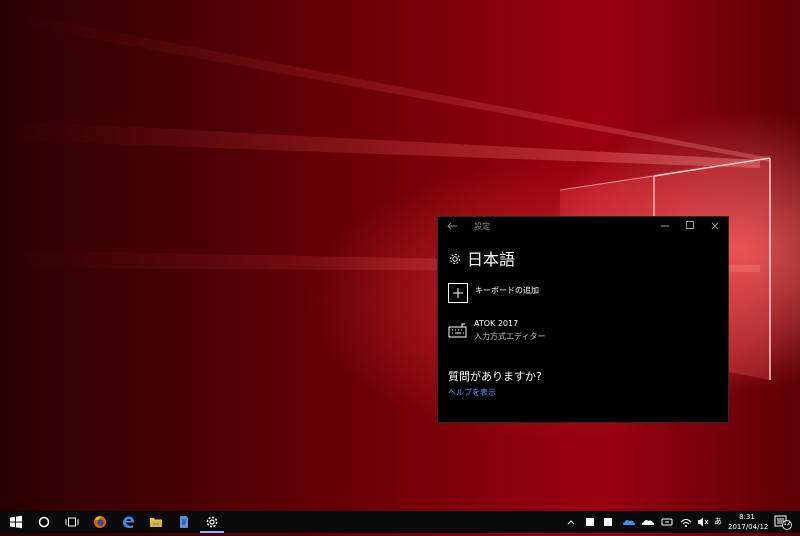  I want to click on keyboard-description: 入力方式エディター, so click(510, 336).